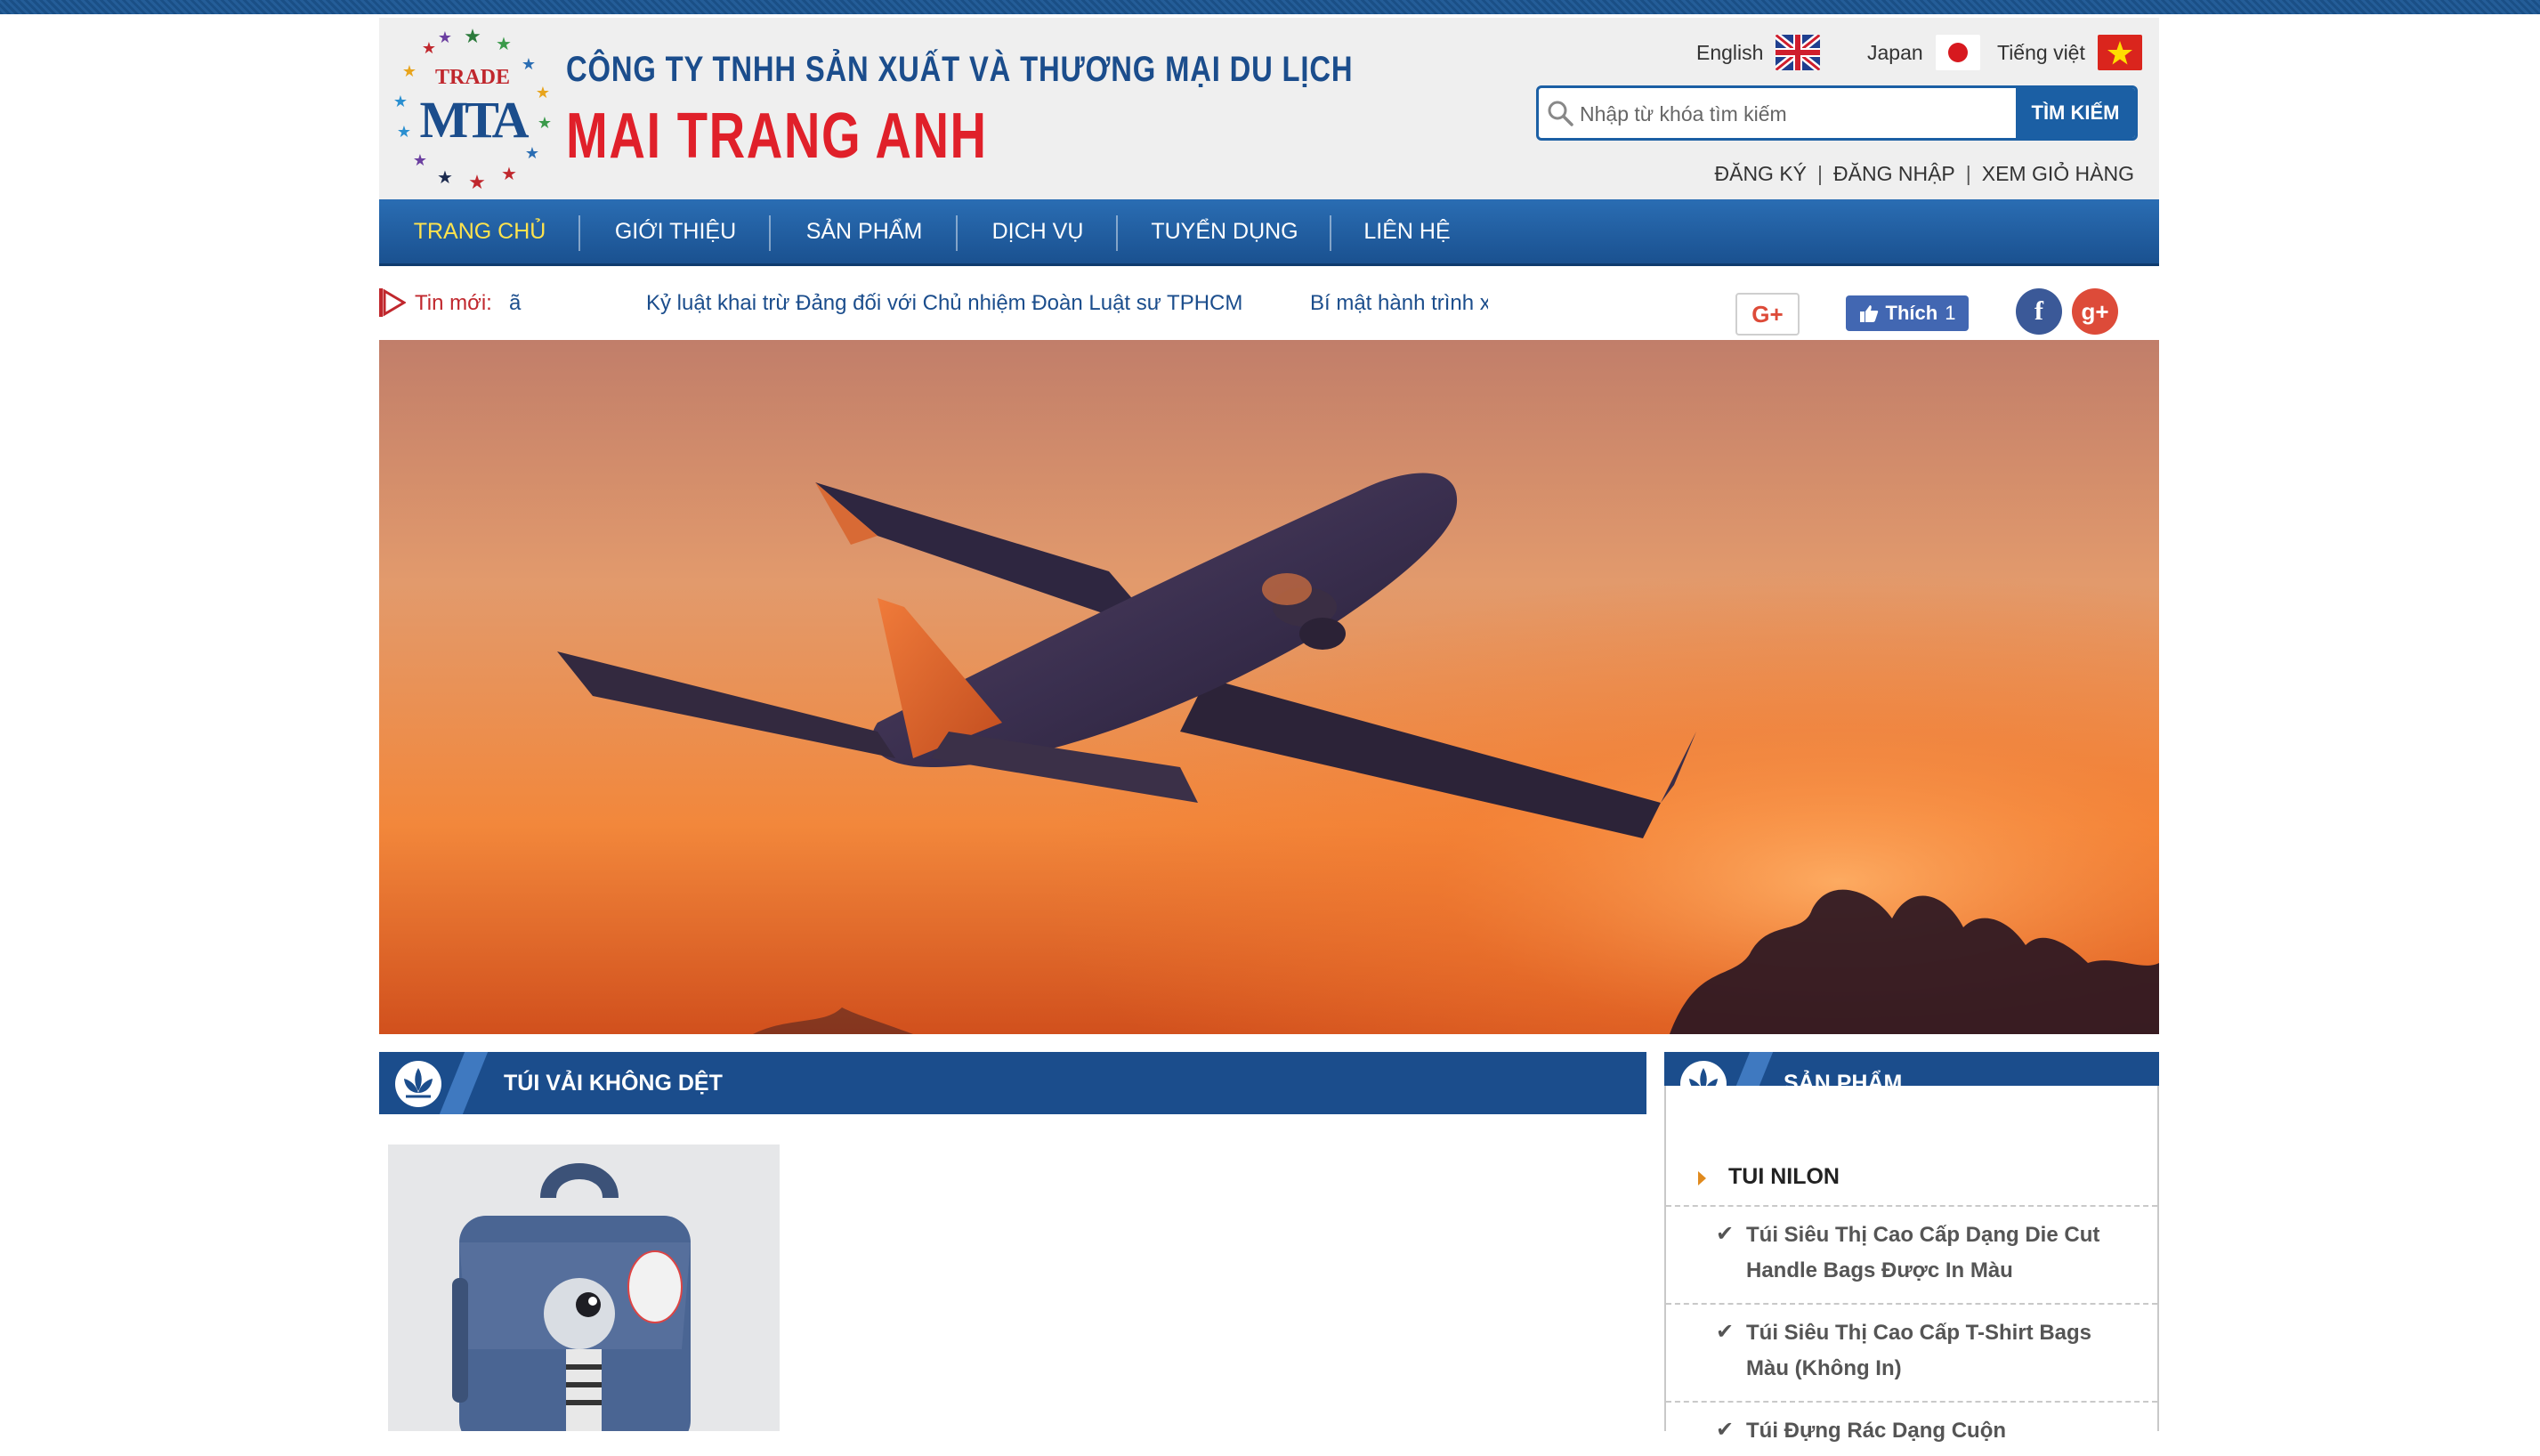 The width and height of the screenshot is (2540, 1456). What do you see at coordinates (584, 1288) in the screenshot?
I see `product-image-backpack` at bounding box center [584, 1288].